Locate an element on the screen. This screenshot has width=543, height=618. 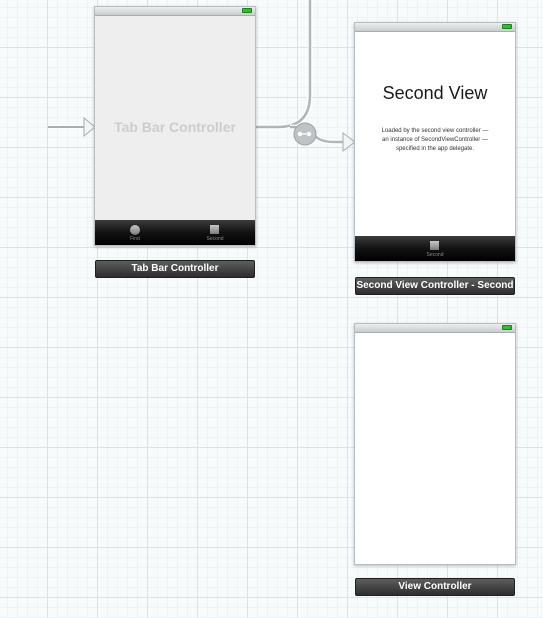
second-view-heading: Second View is located at coordinates (435, 93).